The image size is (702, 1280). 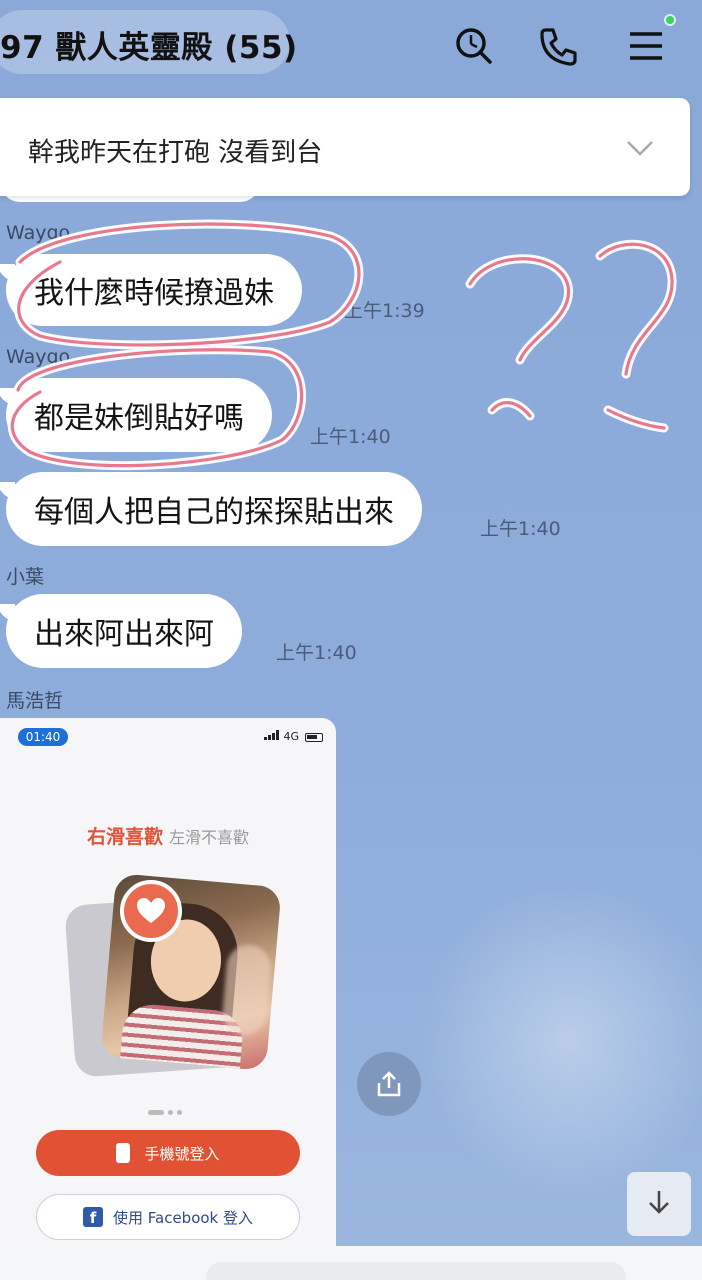 I want to click on facebook-login-button: f 使用 Facebook 登入, so click(x=168, y=1217).